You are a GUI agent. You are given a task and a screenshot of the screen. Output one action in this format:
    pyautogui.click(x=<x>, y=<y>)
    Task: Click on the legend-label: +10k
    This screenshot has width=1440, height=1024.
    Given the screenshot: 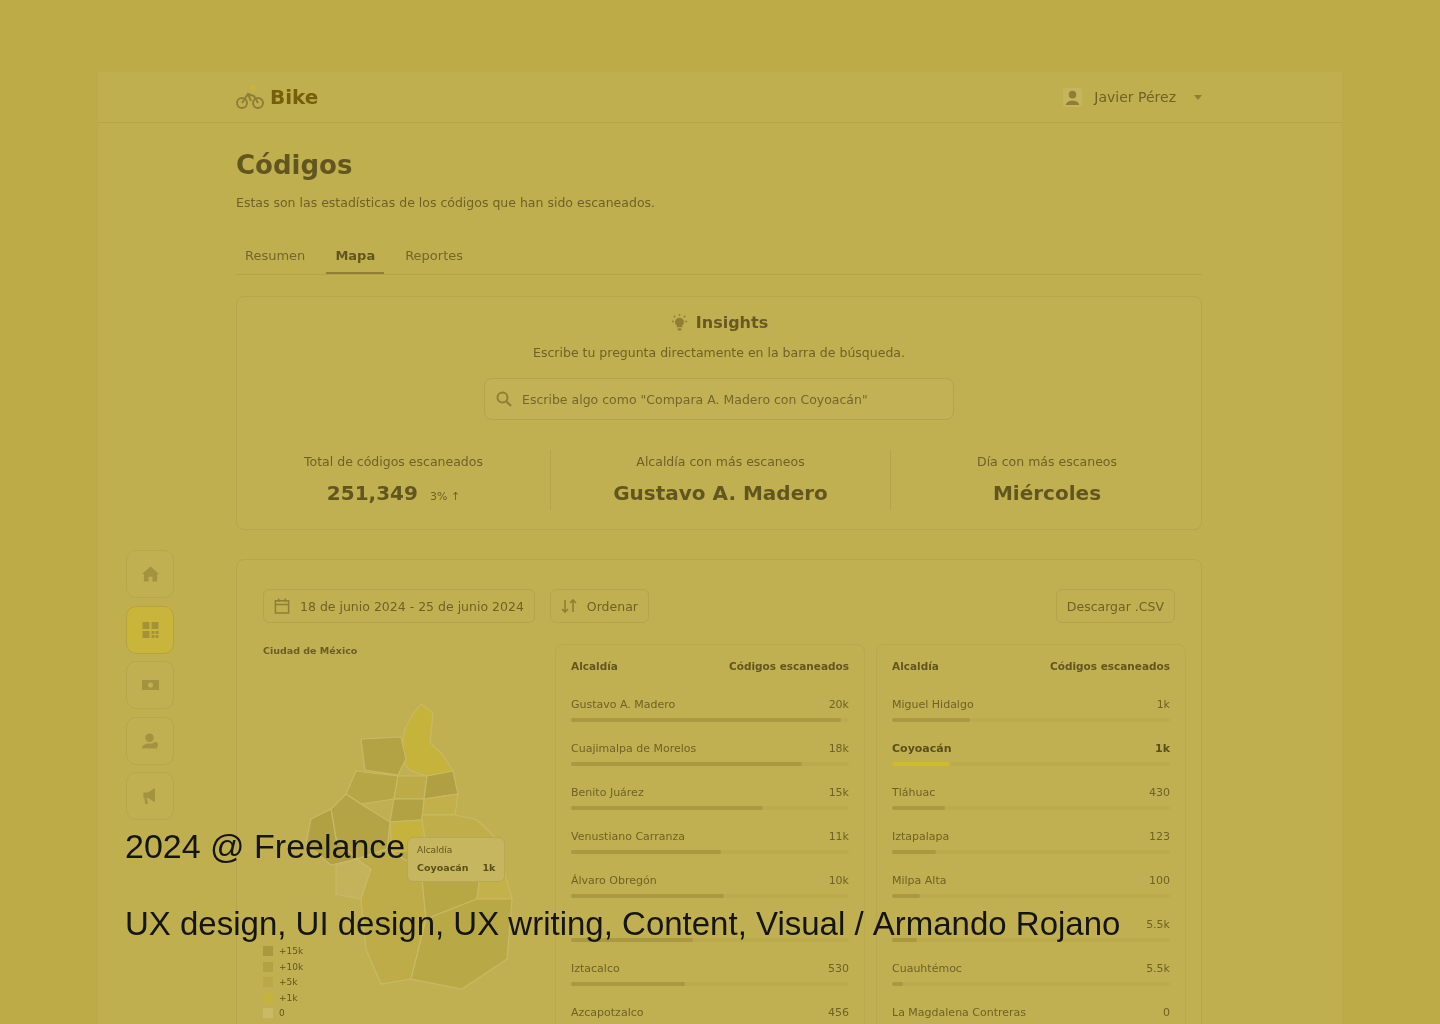 What is the action you would take?
    pyautogui.click(x=291, y=966)
    